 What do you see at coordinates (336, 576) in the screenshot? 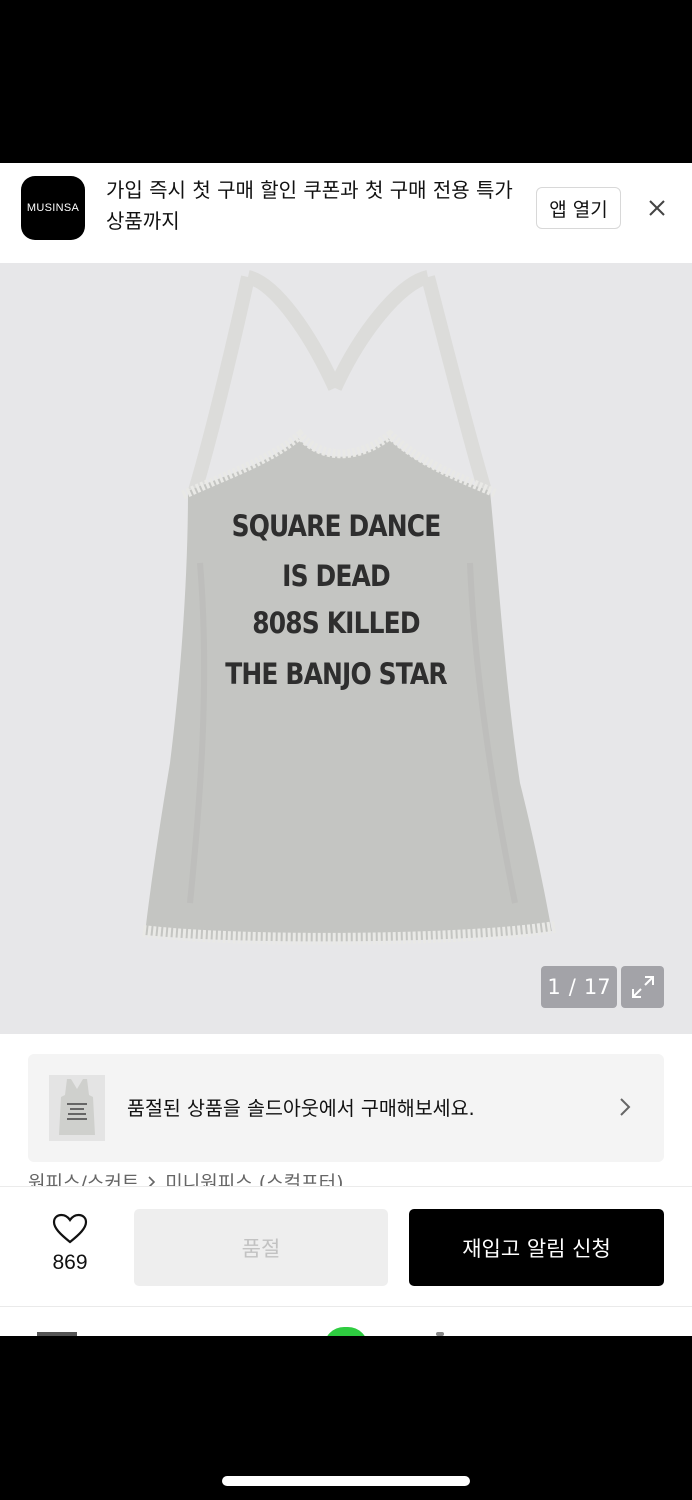
I see `shirt-print-line-2: IS DEAD` at bounding box center [336, 576].